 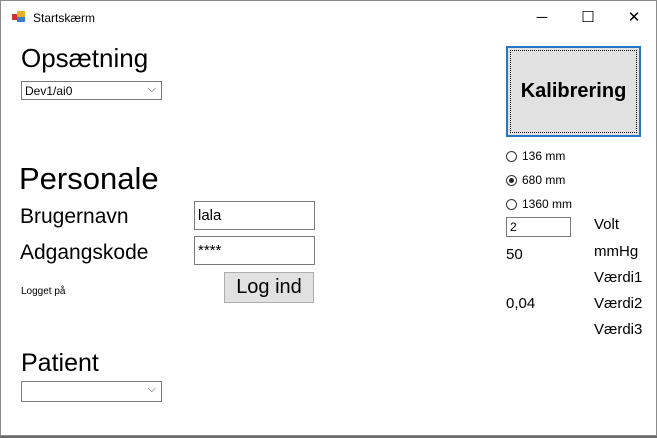 I want to click on device-value: Dev1/ai0, so click(x=49, y=90).